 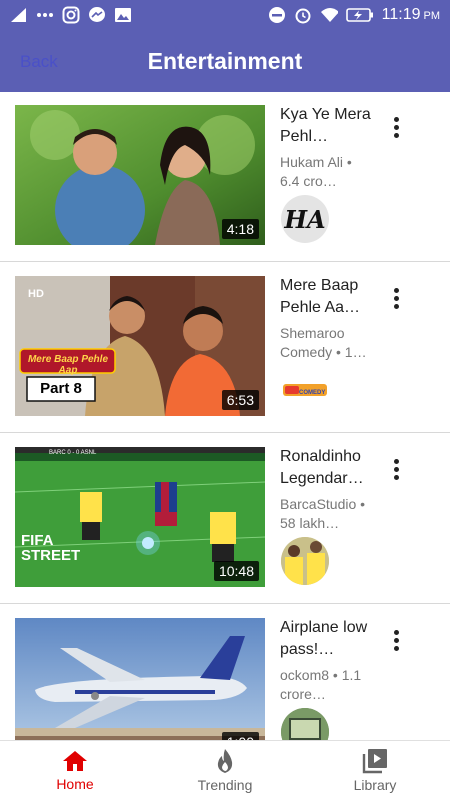 I want to click on channel-avatar-text: COMEDY, so click(x=312, y=393).